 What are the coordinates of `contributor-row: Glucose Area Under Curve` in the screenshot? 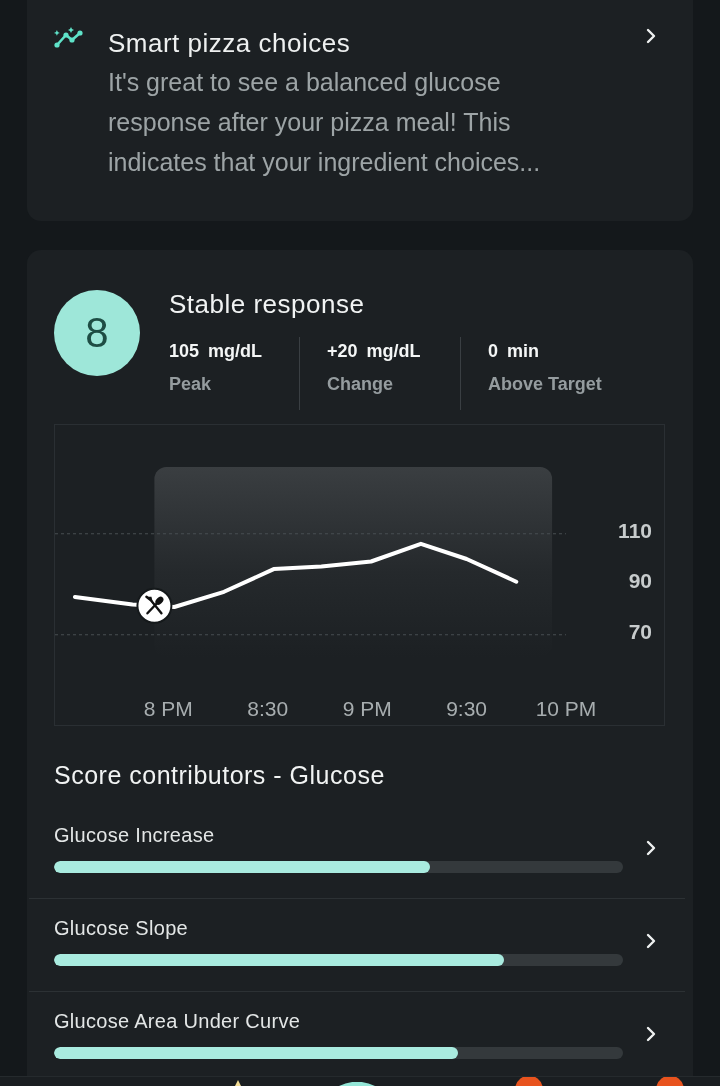 It's located at (357, 1032).